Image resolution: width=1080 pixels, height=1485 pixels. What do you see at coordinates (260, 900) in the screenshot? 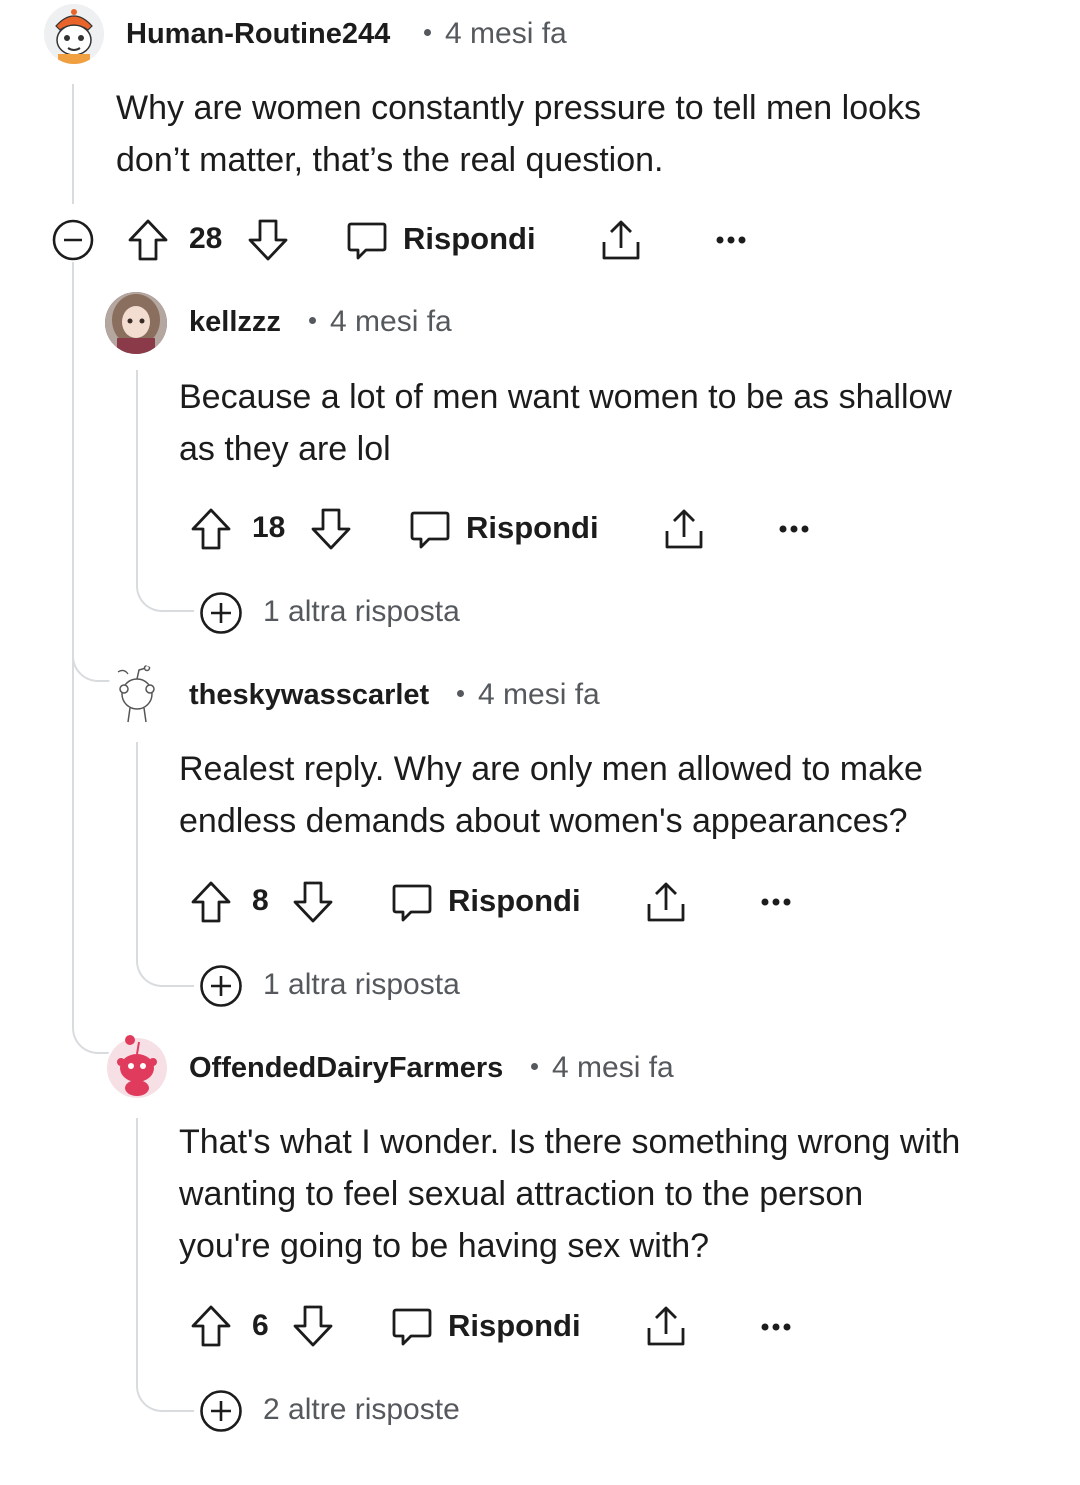
I see `vote-count: 8` at bounding box center [260, 900].